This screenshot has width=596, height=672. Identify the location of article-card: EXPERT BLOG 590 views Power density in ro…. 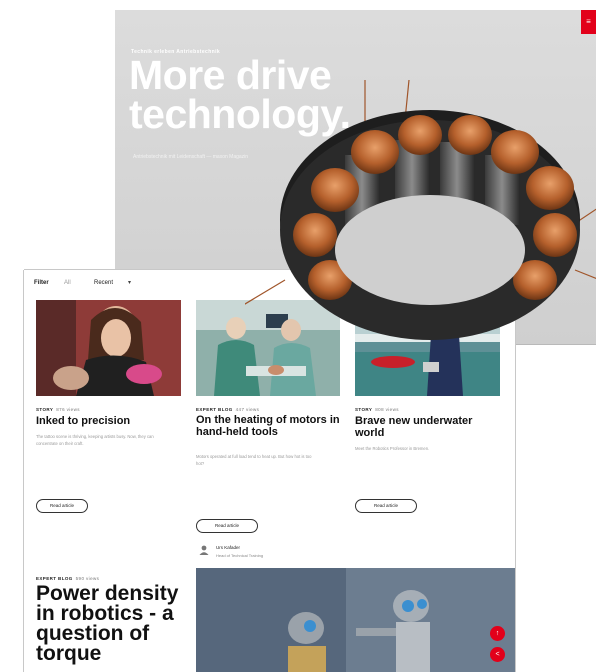
(111, 621).